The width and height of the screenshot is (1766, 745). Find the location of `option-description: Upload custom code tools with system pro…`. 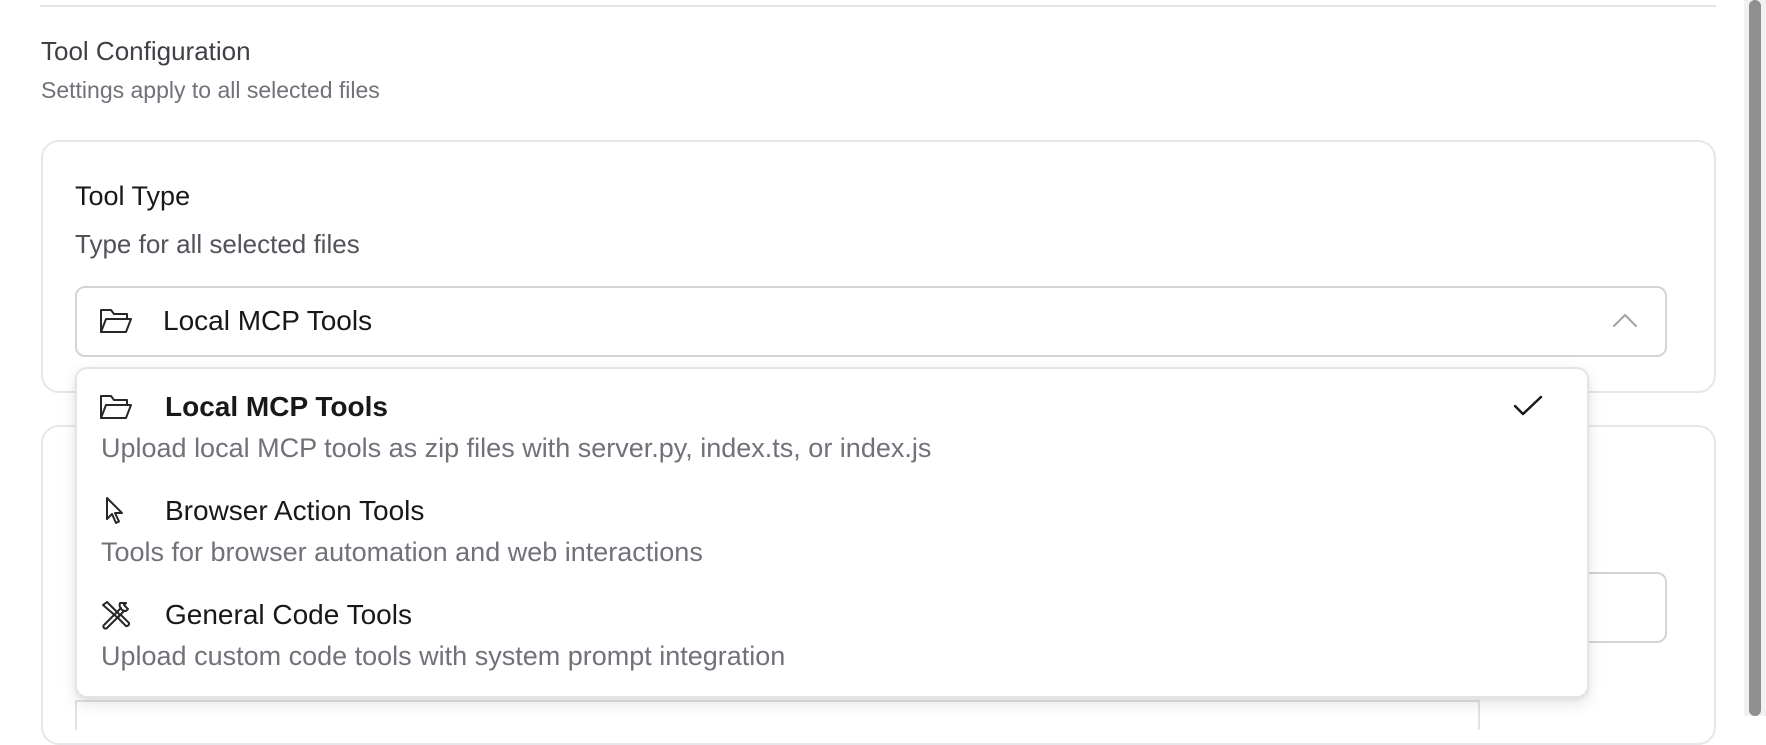

option-description: Upload custom code tools with system pro… is located at coordinates (443, 656).